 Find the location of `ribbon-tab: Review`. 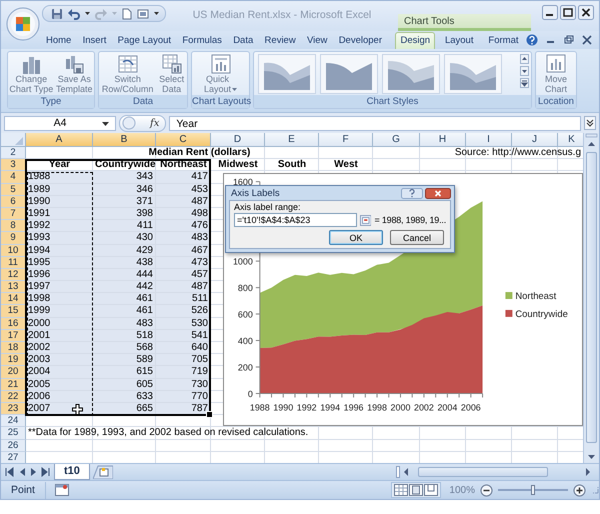

ribbon-tab: Review is located at coordinates (280, 40).